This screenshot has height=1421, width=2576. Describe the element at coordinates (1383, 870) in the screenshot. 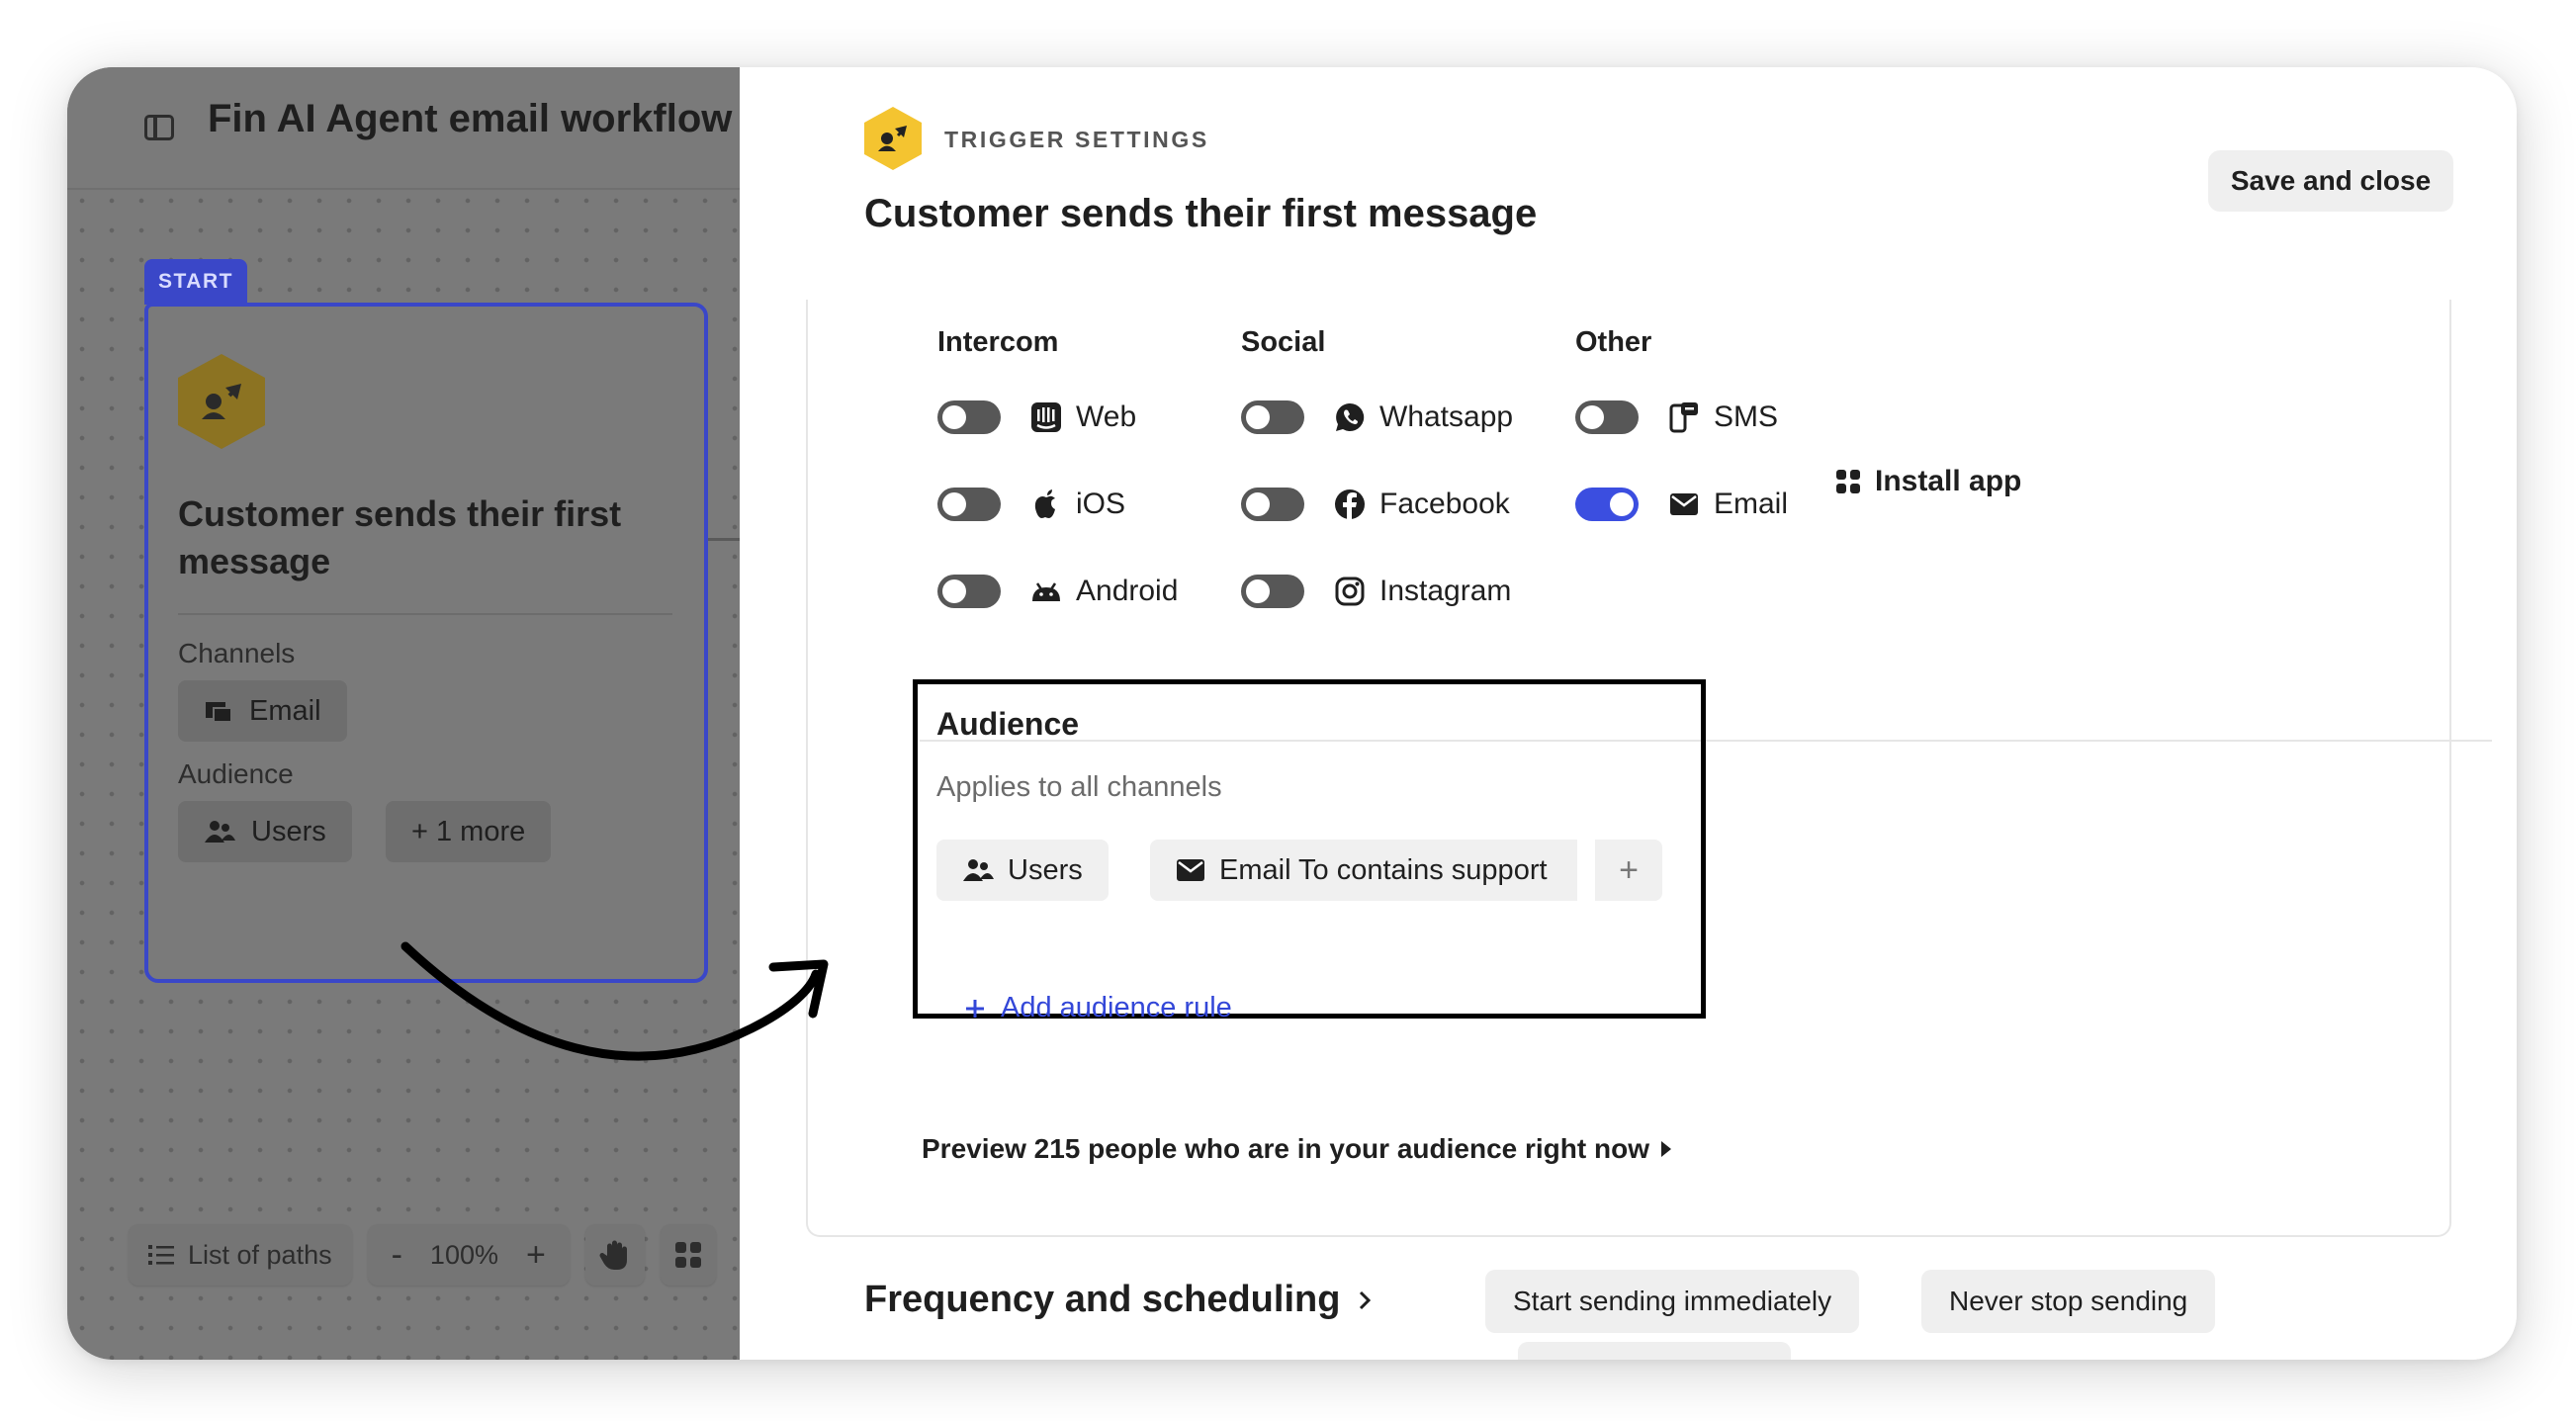

I see `rule-chip-label: Email To contains support` at that location.